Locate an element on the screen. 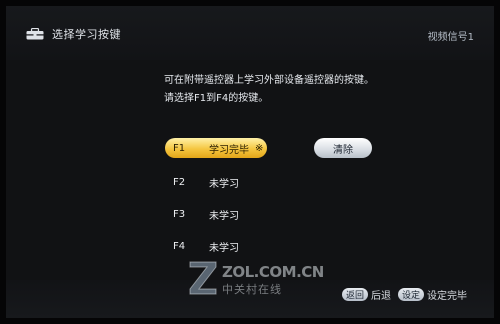 This screenshot has width=500, height=324. key-label: F4 is located at coordinates (179, 246).